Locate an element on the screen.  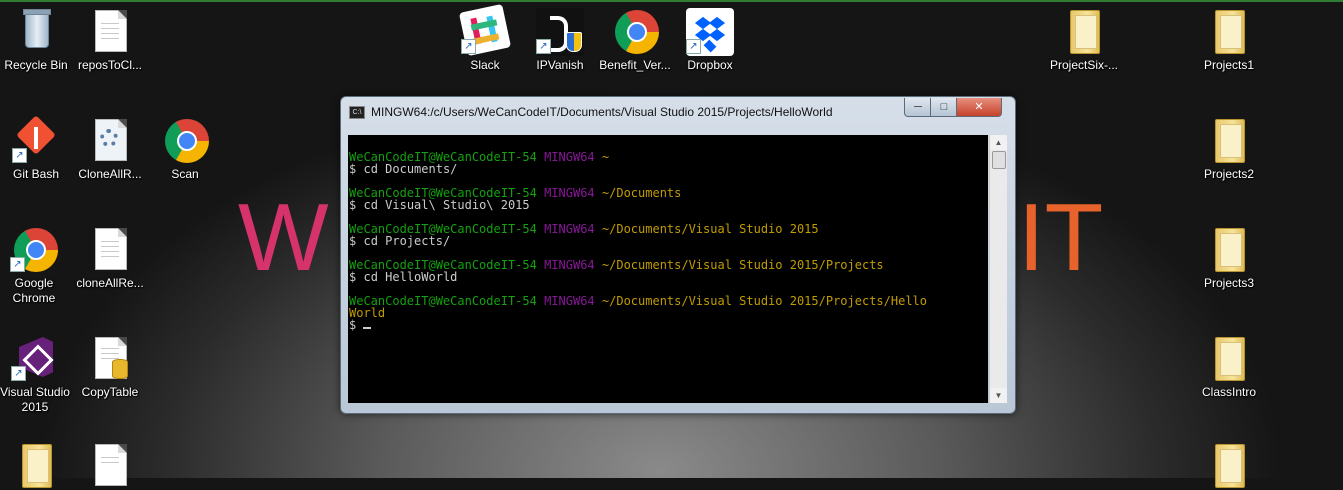
scrollbar-thumb is located at coordinates (999, 160).